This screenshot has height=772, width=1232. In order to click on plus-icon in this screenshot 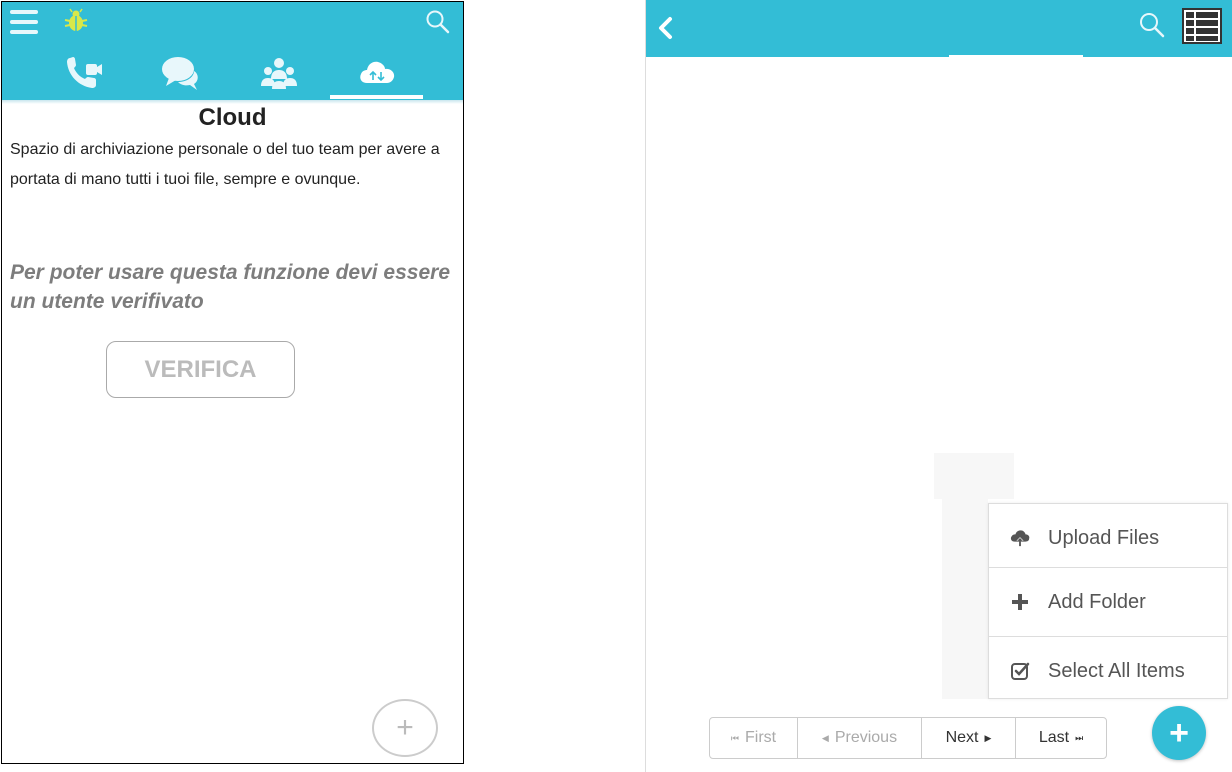, I will do `click(1020, 602)`.